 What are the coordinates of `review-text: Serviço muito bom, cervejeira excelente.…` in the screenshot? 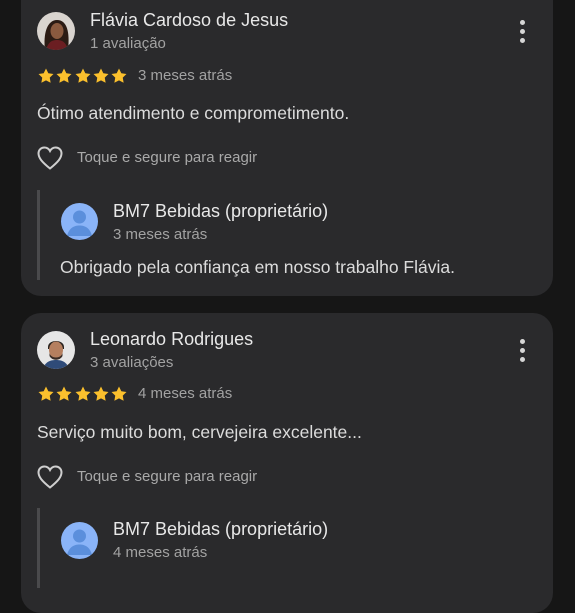 It's located at (199, 432).